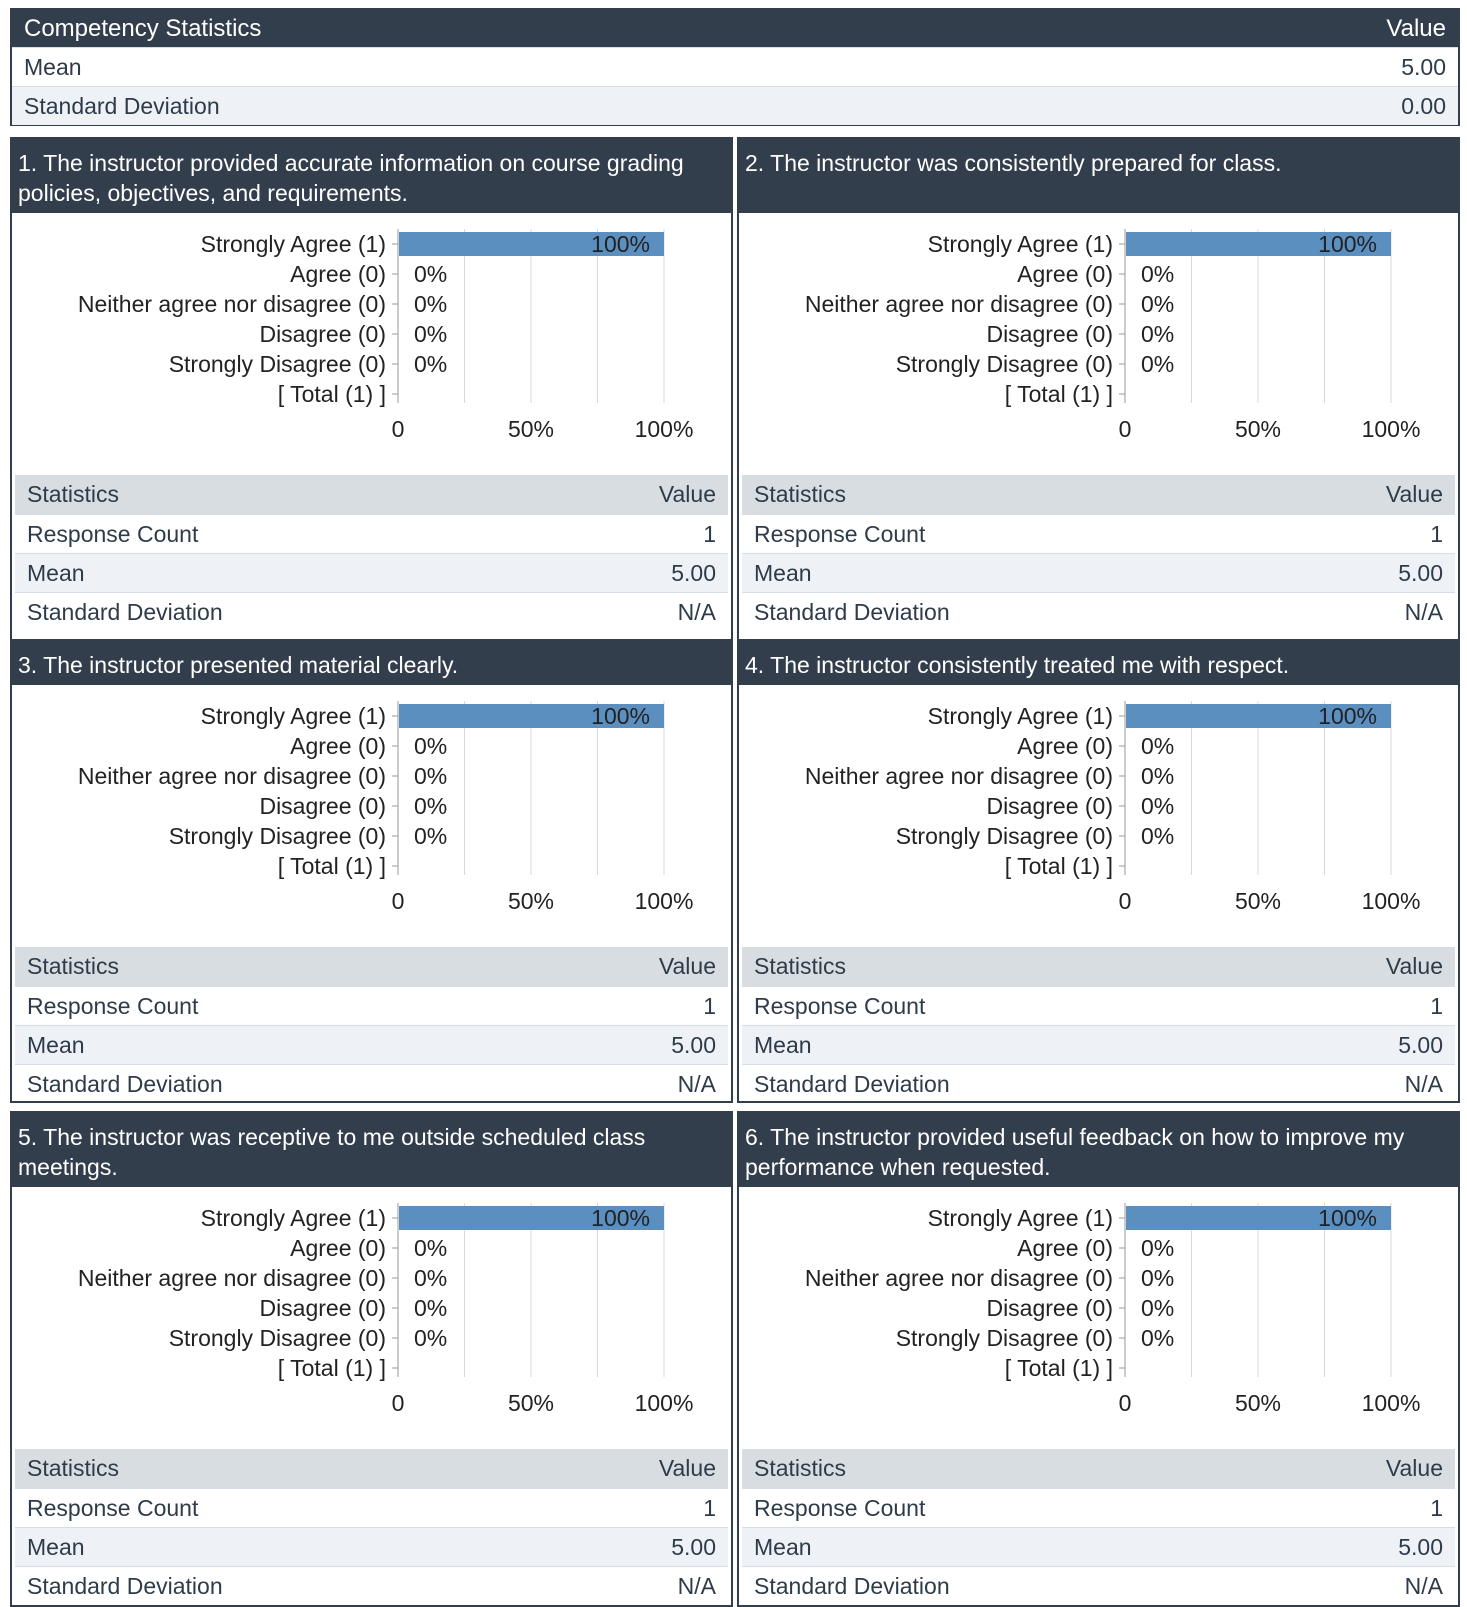 Image resolution: width=1467 pixels, height=1607 pixels. Describe the element at coordinates (735, 105) in the screenshot. I see `competency-row-std-dev: Standard Deviation 0.00` at that location.